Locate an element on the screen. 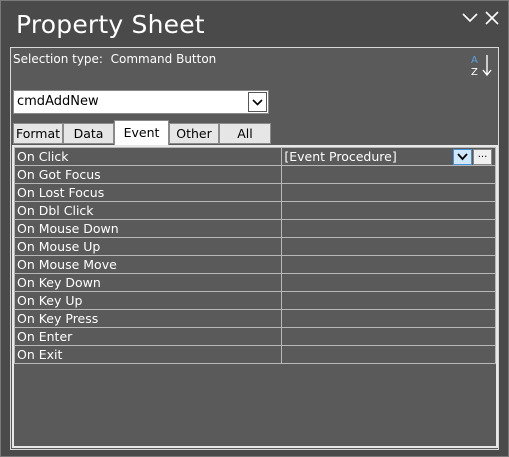 This screenshot has height=457, width=509. tab-event: Event is located at coordinates (141, 132).